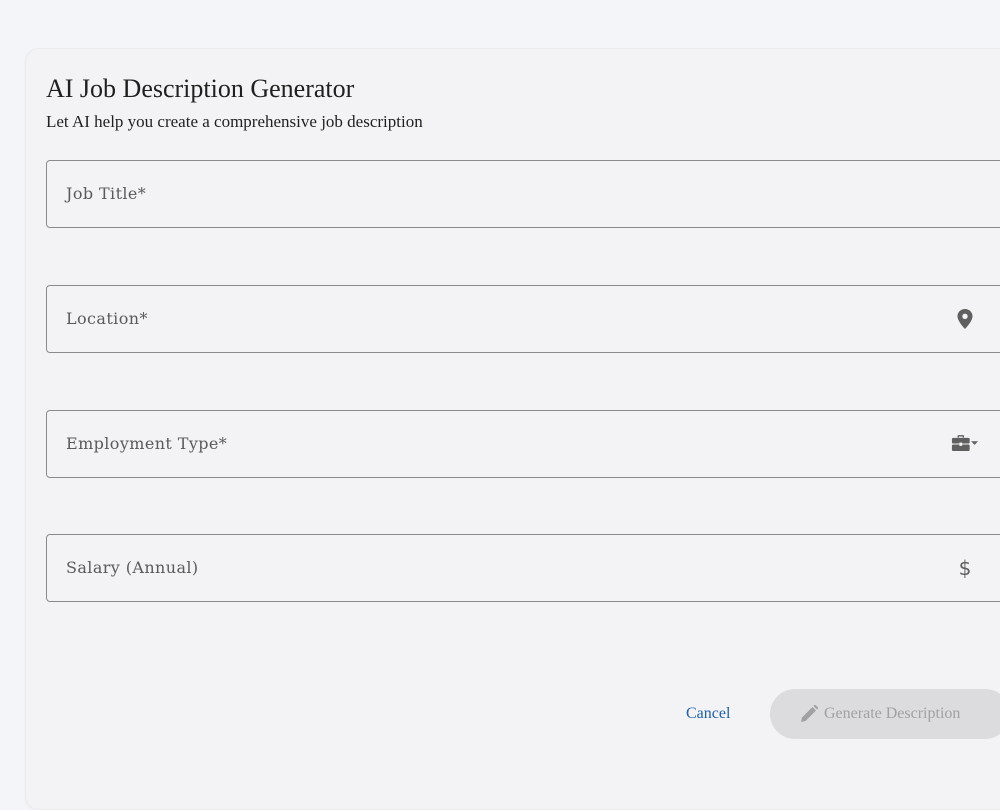 This screenshot has width=1000, height=810. I want to click on employment-type-label: Employment Type*, so click(147, 443).